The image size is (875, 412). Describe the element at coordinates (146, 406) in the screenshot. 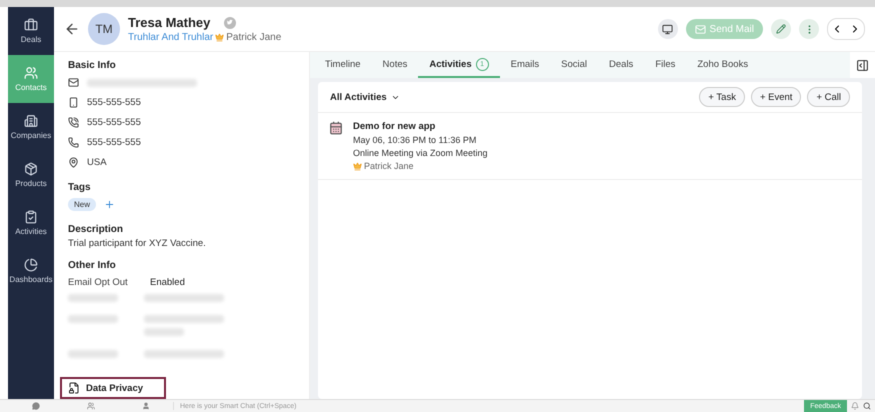

I see `user-icon` at that location.